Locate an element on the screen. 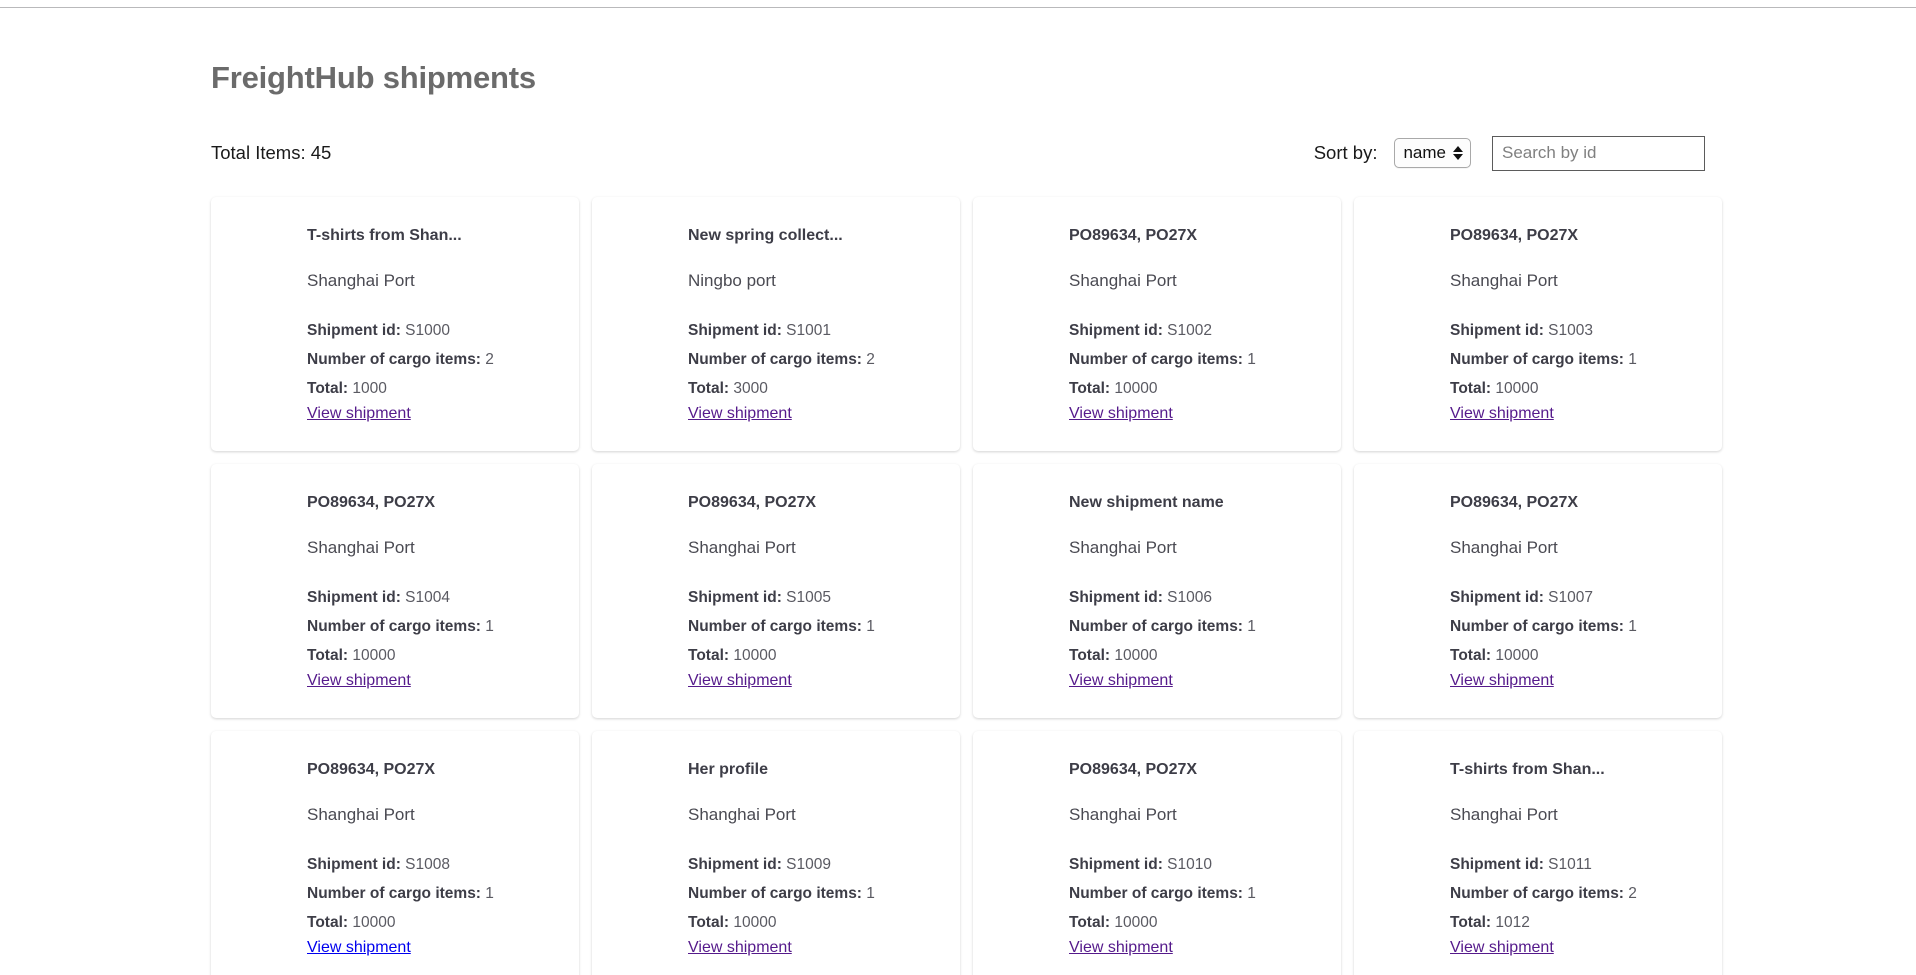 Image resolution: width=1916 pixels, height=975 pixels. shipment-shipment-id-row: Shipment id: S1004 is located at coordinates (430, 597).